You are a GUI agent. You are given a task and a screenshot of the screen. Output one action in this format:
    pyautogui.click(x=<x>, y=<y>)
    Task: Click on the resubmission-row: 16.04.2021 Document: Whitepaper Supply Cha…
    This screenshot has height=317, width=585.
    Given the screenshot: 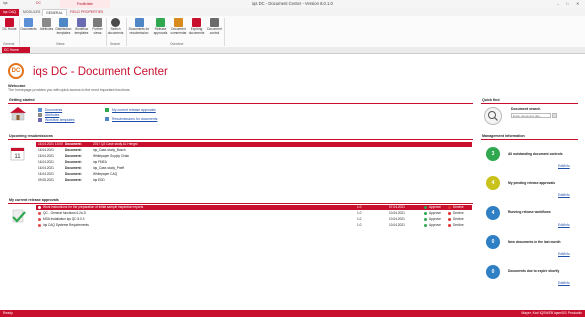 What is the action you would take?
    pyautogui.click(x=254, y=156)
    